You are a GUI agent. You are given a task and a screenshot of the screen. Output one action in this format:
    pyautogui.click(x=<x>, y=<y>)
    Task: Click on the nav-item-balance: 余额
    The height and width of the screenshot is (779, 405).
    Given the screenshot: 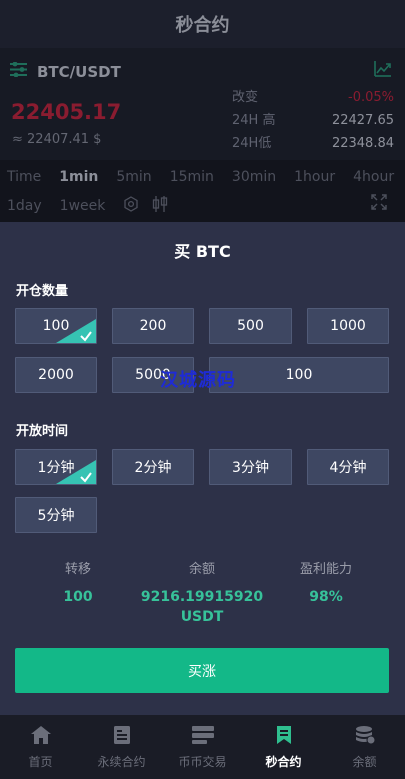 What is the action you would take?
    pyautogui.click(x=364, y=747)
    